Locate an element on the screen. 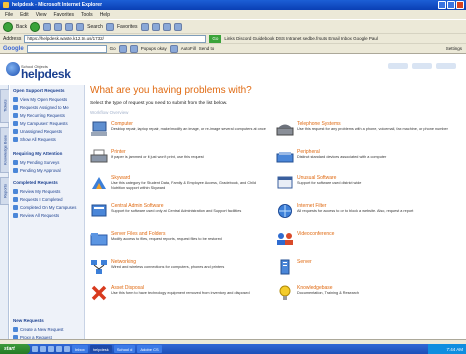 This screenshot has height=354, width=466. print-icon is located at coordinates (166, 26).